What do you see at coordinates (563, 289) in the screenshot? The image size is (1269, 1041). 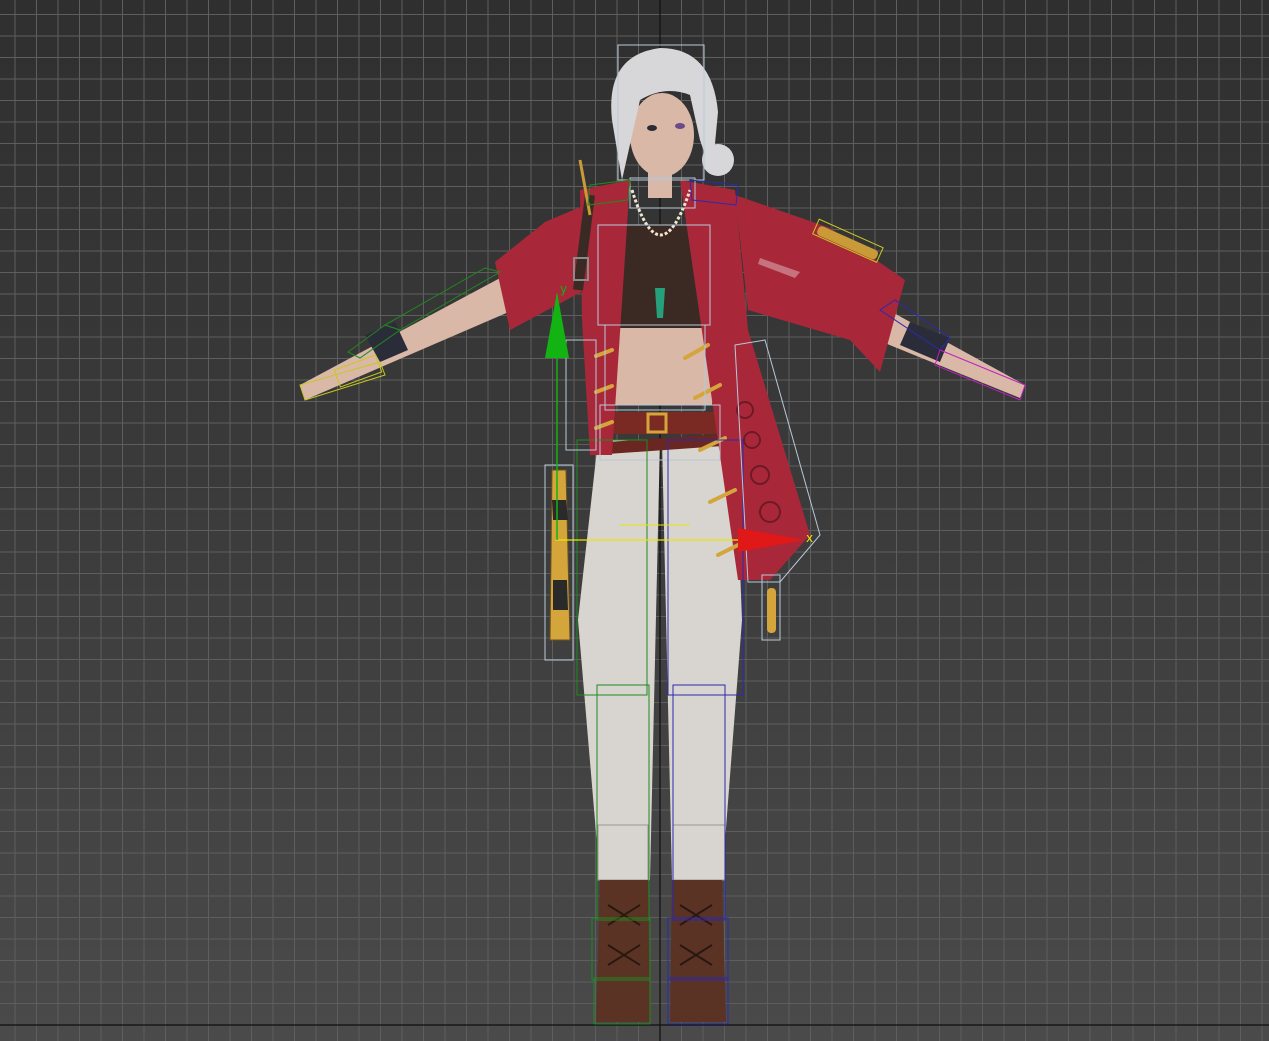 I see `gizmo-y-label: y` at bounding box center [563, 289].